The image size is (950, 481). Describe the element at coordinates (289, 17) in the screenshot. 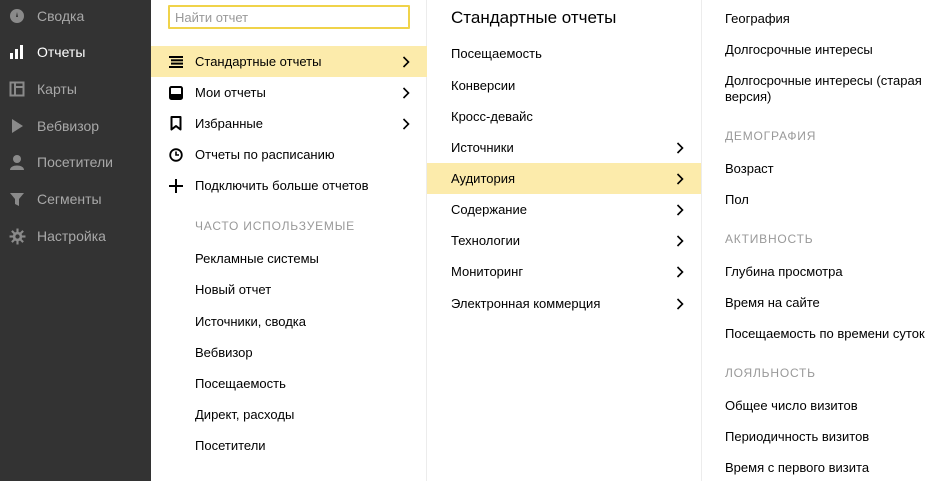

I see `search-input` at that location.